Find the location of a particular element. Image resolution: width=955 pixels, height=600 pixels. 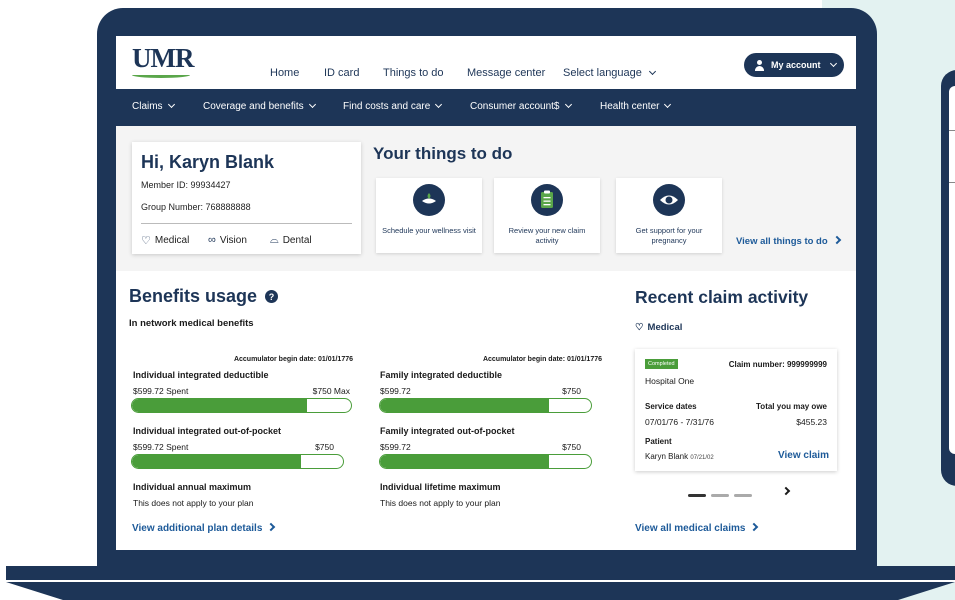

benefits-usage-title: Benefits usage? is located at coordinates (204, 296).